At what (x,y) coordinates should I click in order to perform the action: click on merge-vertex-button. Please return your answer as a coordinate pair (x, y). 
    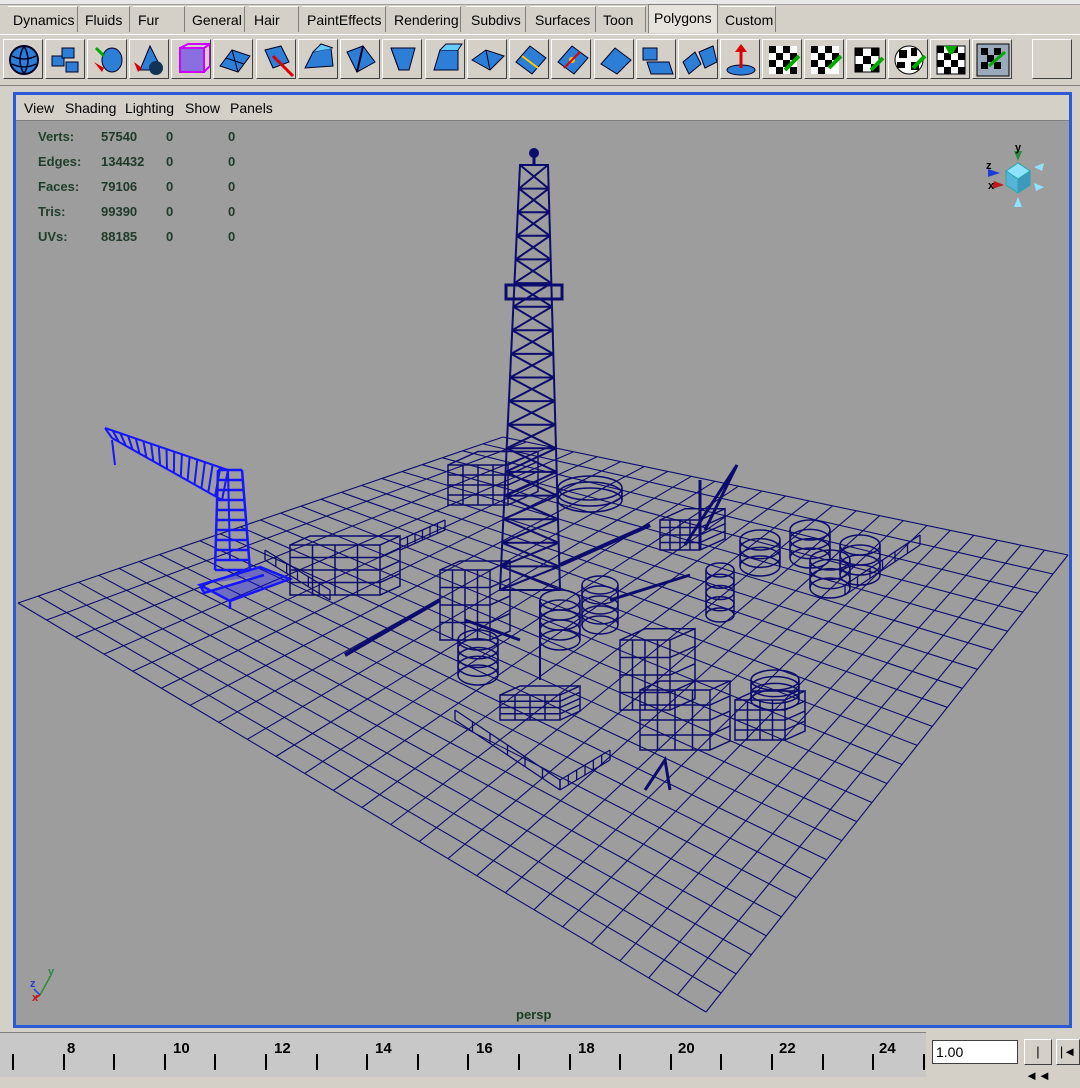
    Looking at the image, I should click on (571, 59).